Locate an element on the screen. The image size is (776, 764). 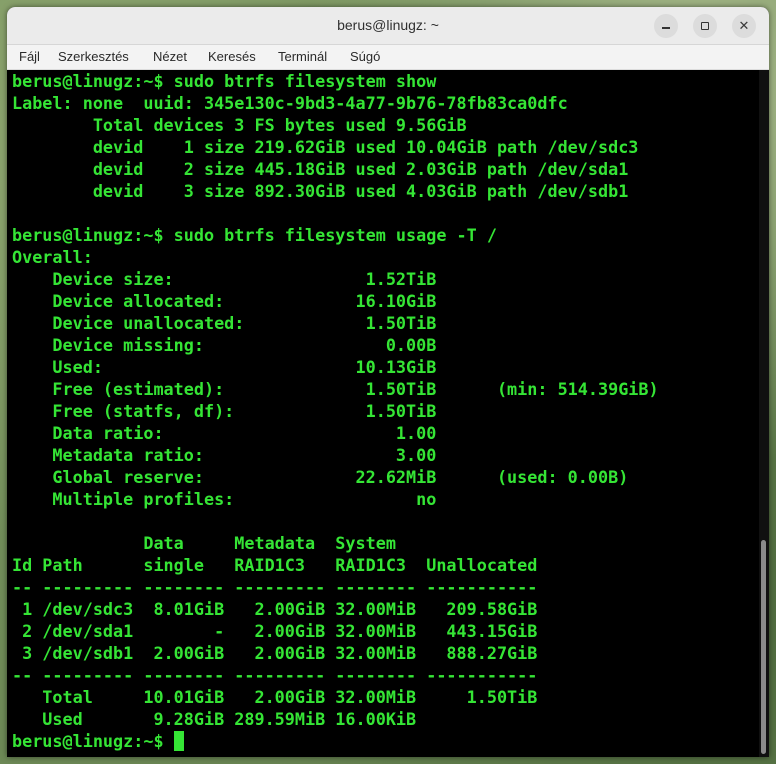
maximize-button is located at coordinates (705, 26).